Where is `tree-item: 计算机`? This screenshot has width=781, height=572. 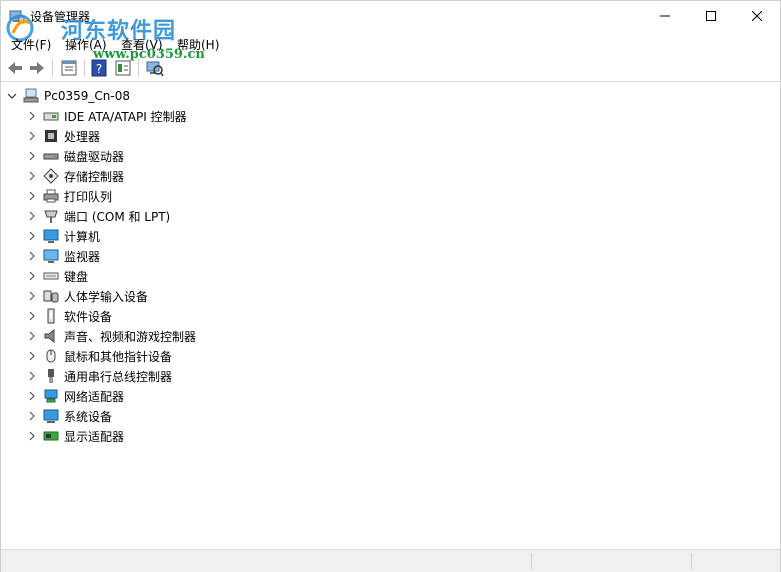 tree-item: 计算机 is located at coordinates (63, 236).